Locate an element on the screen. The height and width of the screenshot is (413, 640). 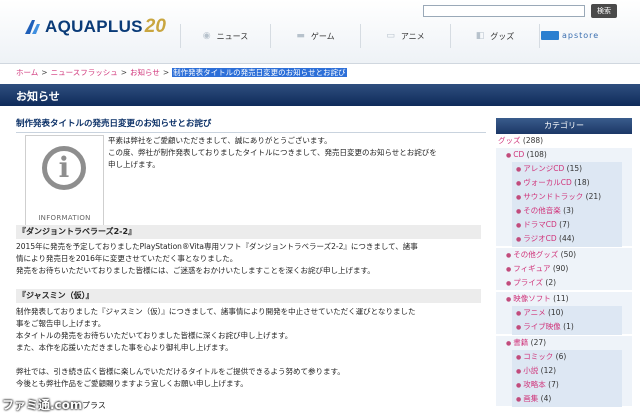
category-item: ● 画集 (4) is located at coordinates (564, 399).